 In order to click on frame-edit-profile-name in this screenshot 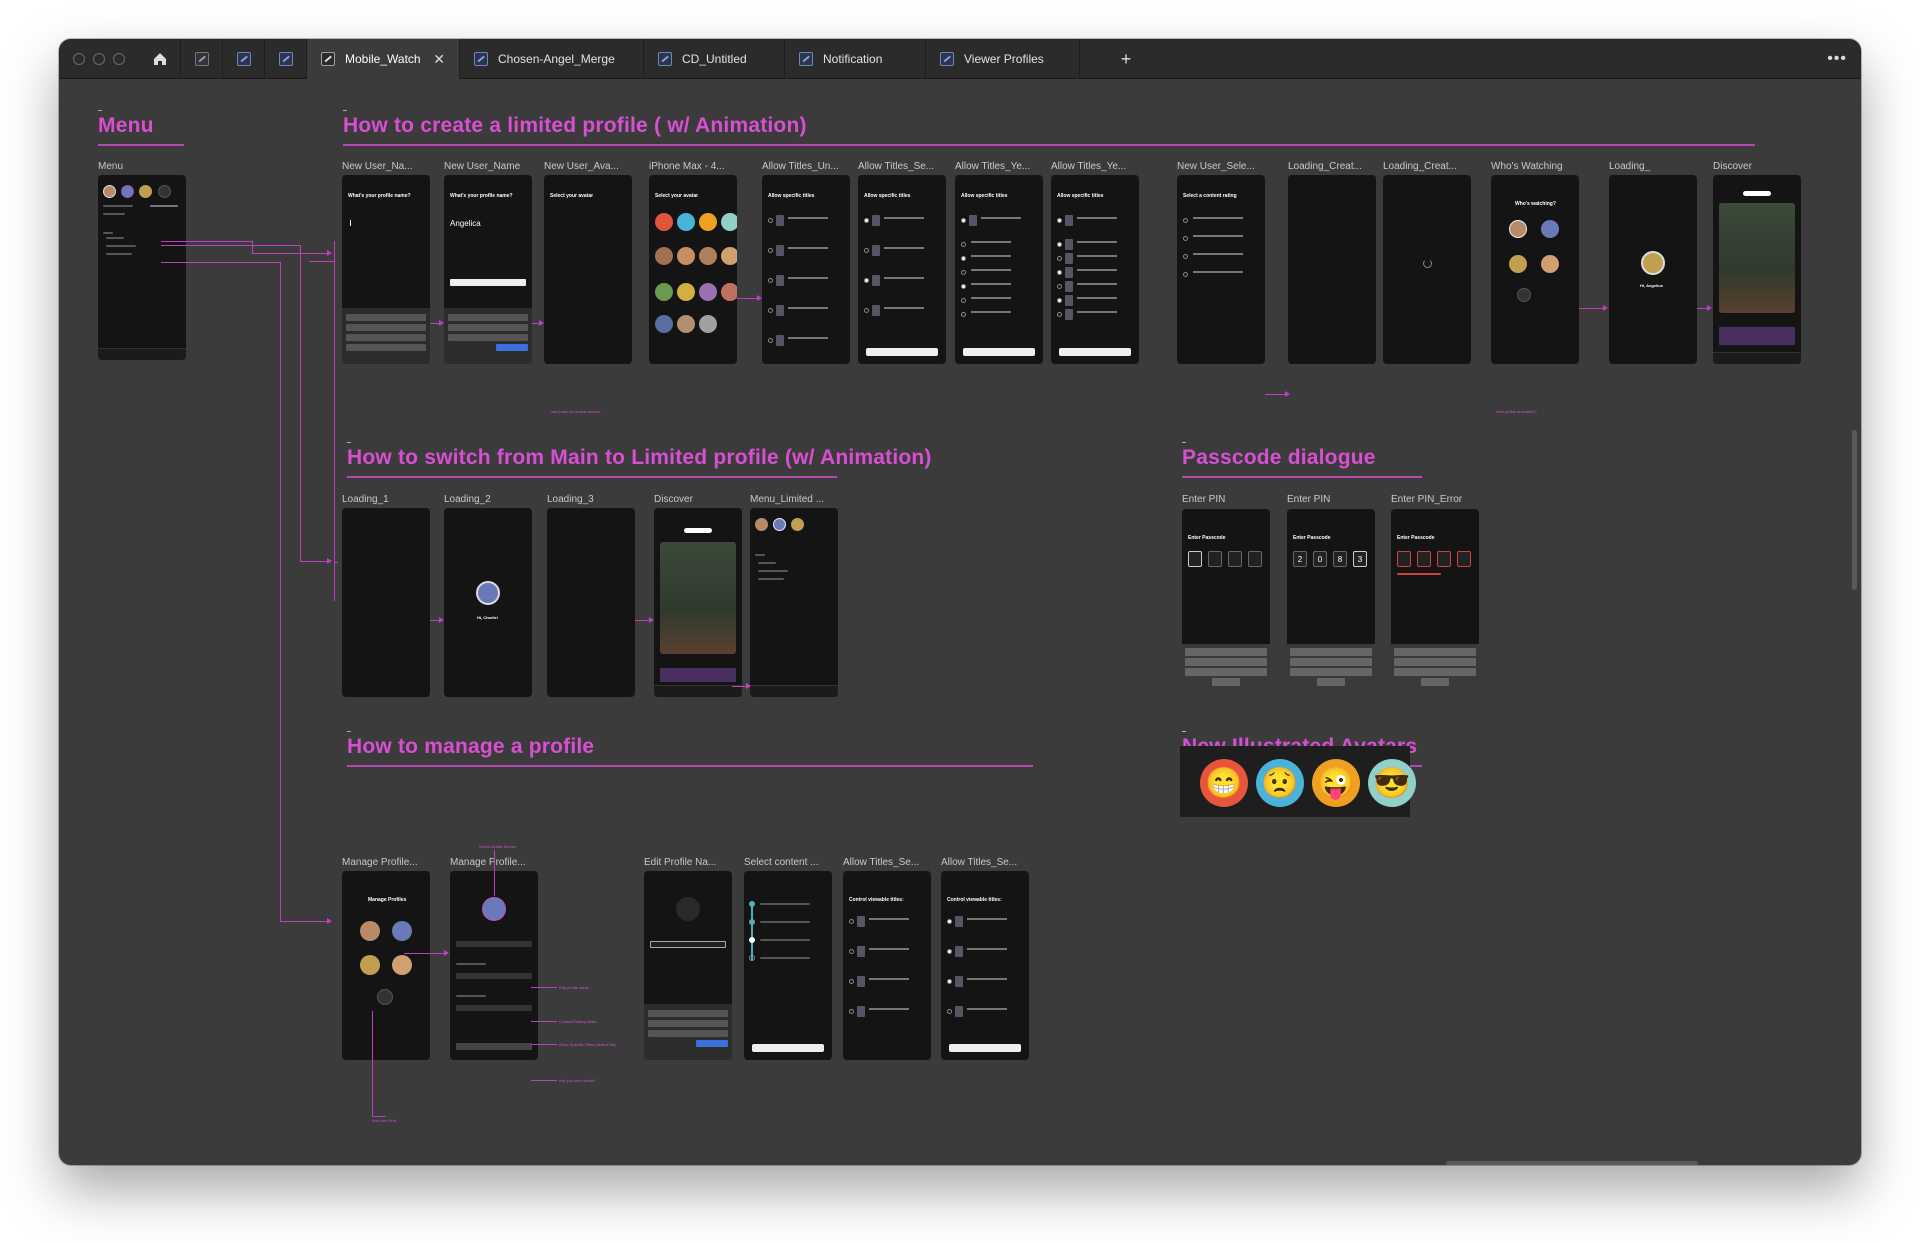, I will do `click(688, 965)`.